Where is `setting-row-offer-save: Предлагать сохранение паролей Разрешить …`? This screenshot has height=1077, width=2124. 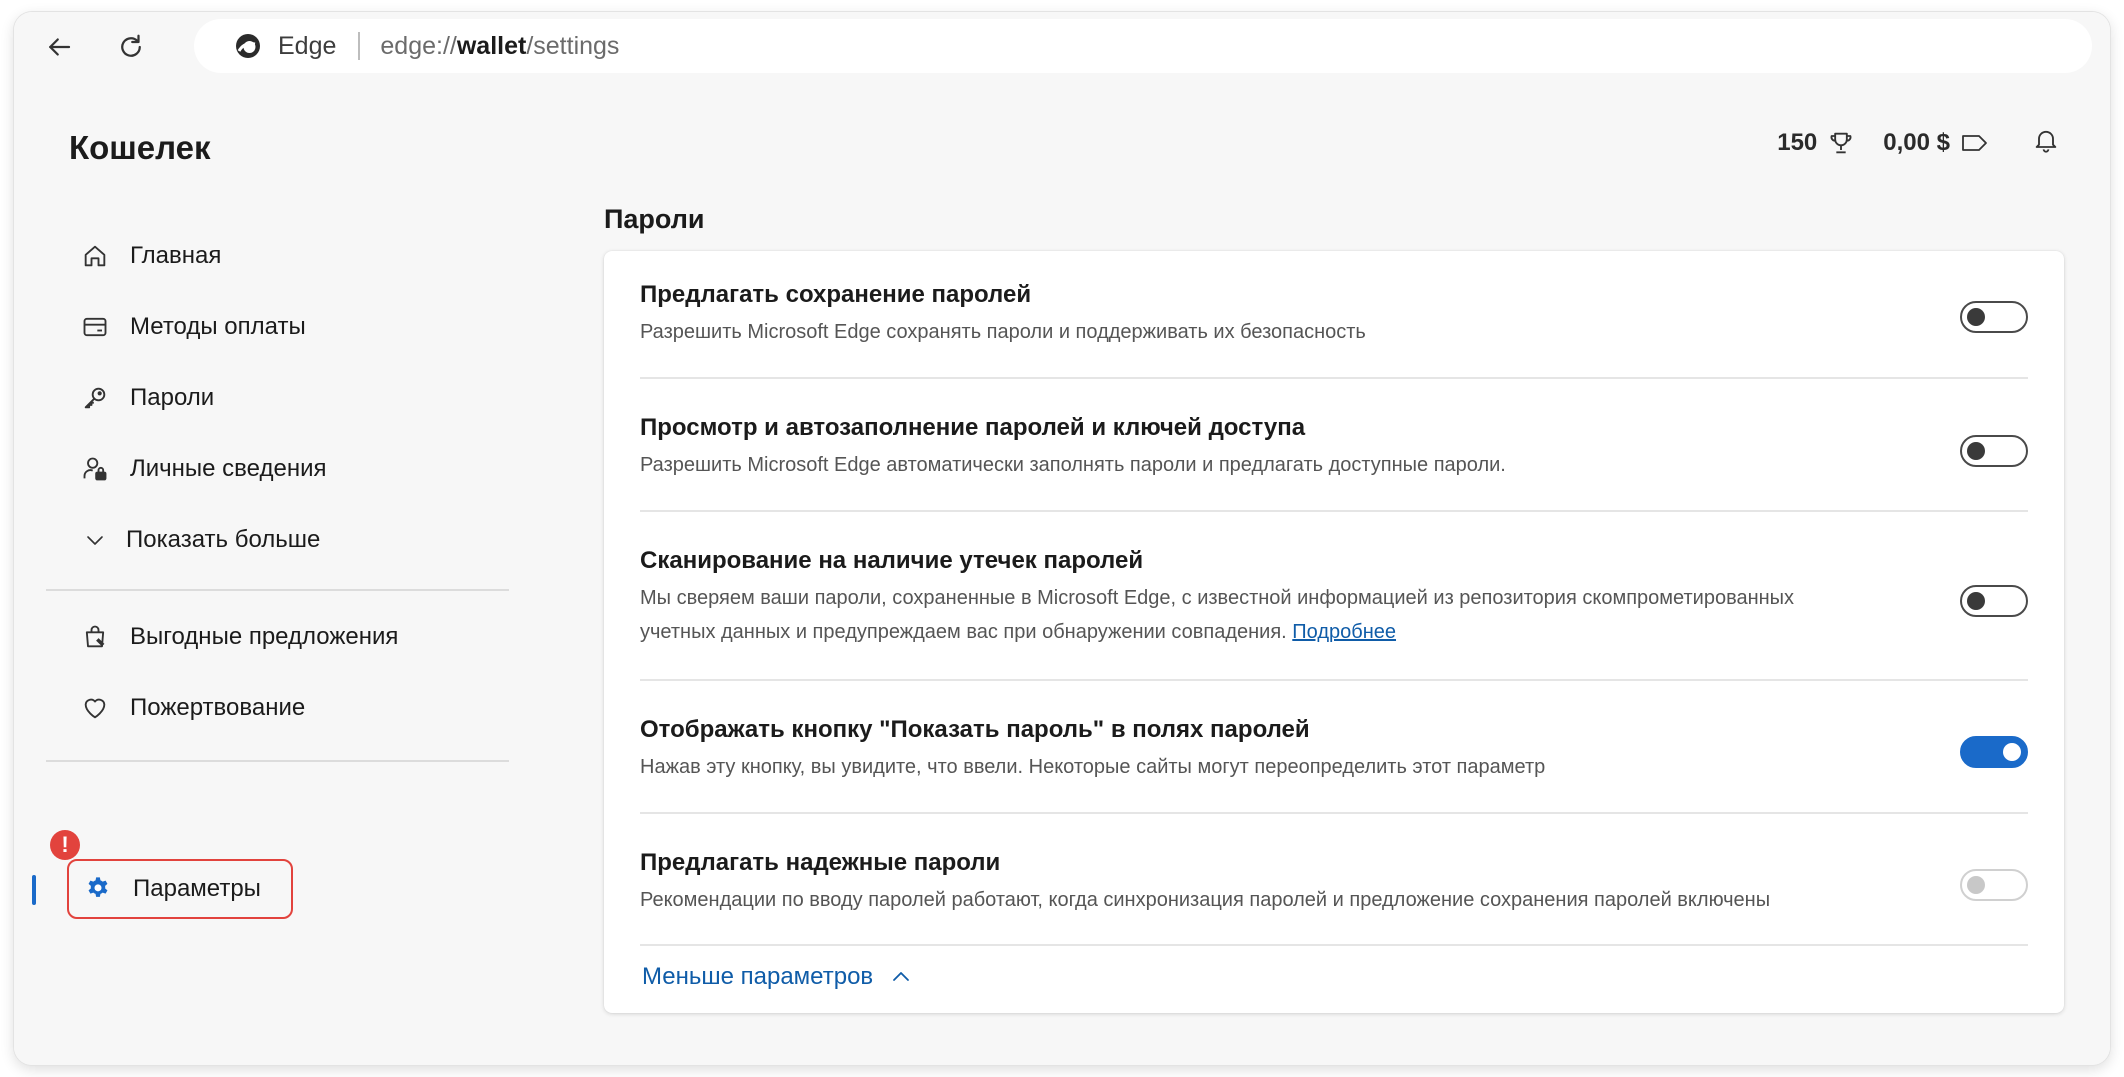
setting-row-offer-save: Предлагать сохранение паролей Разрешить … is located at coordinates (1334, 316).